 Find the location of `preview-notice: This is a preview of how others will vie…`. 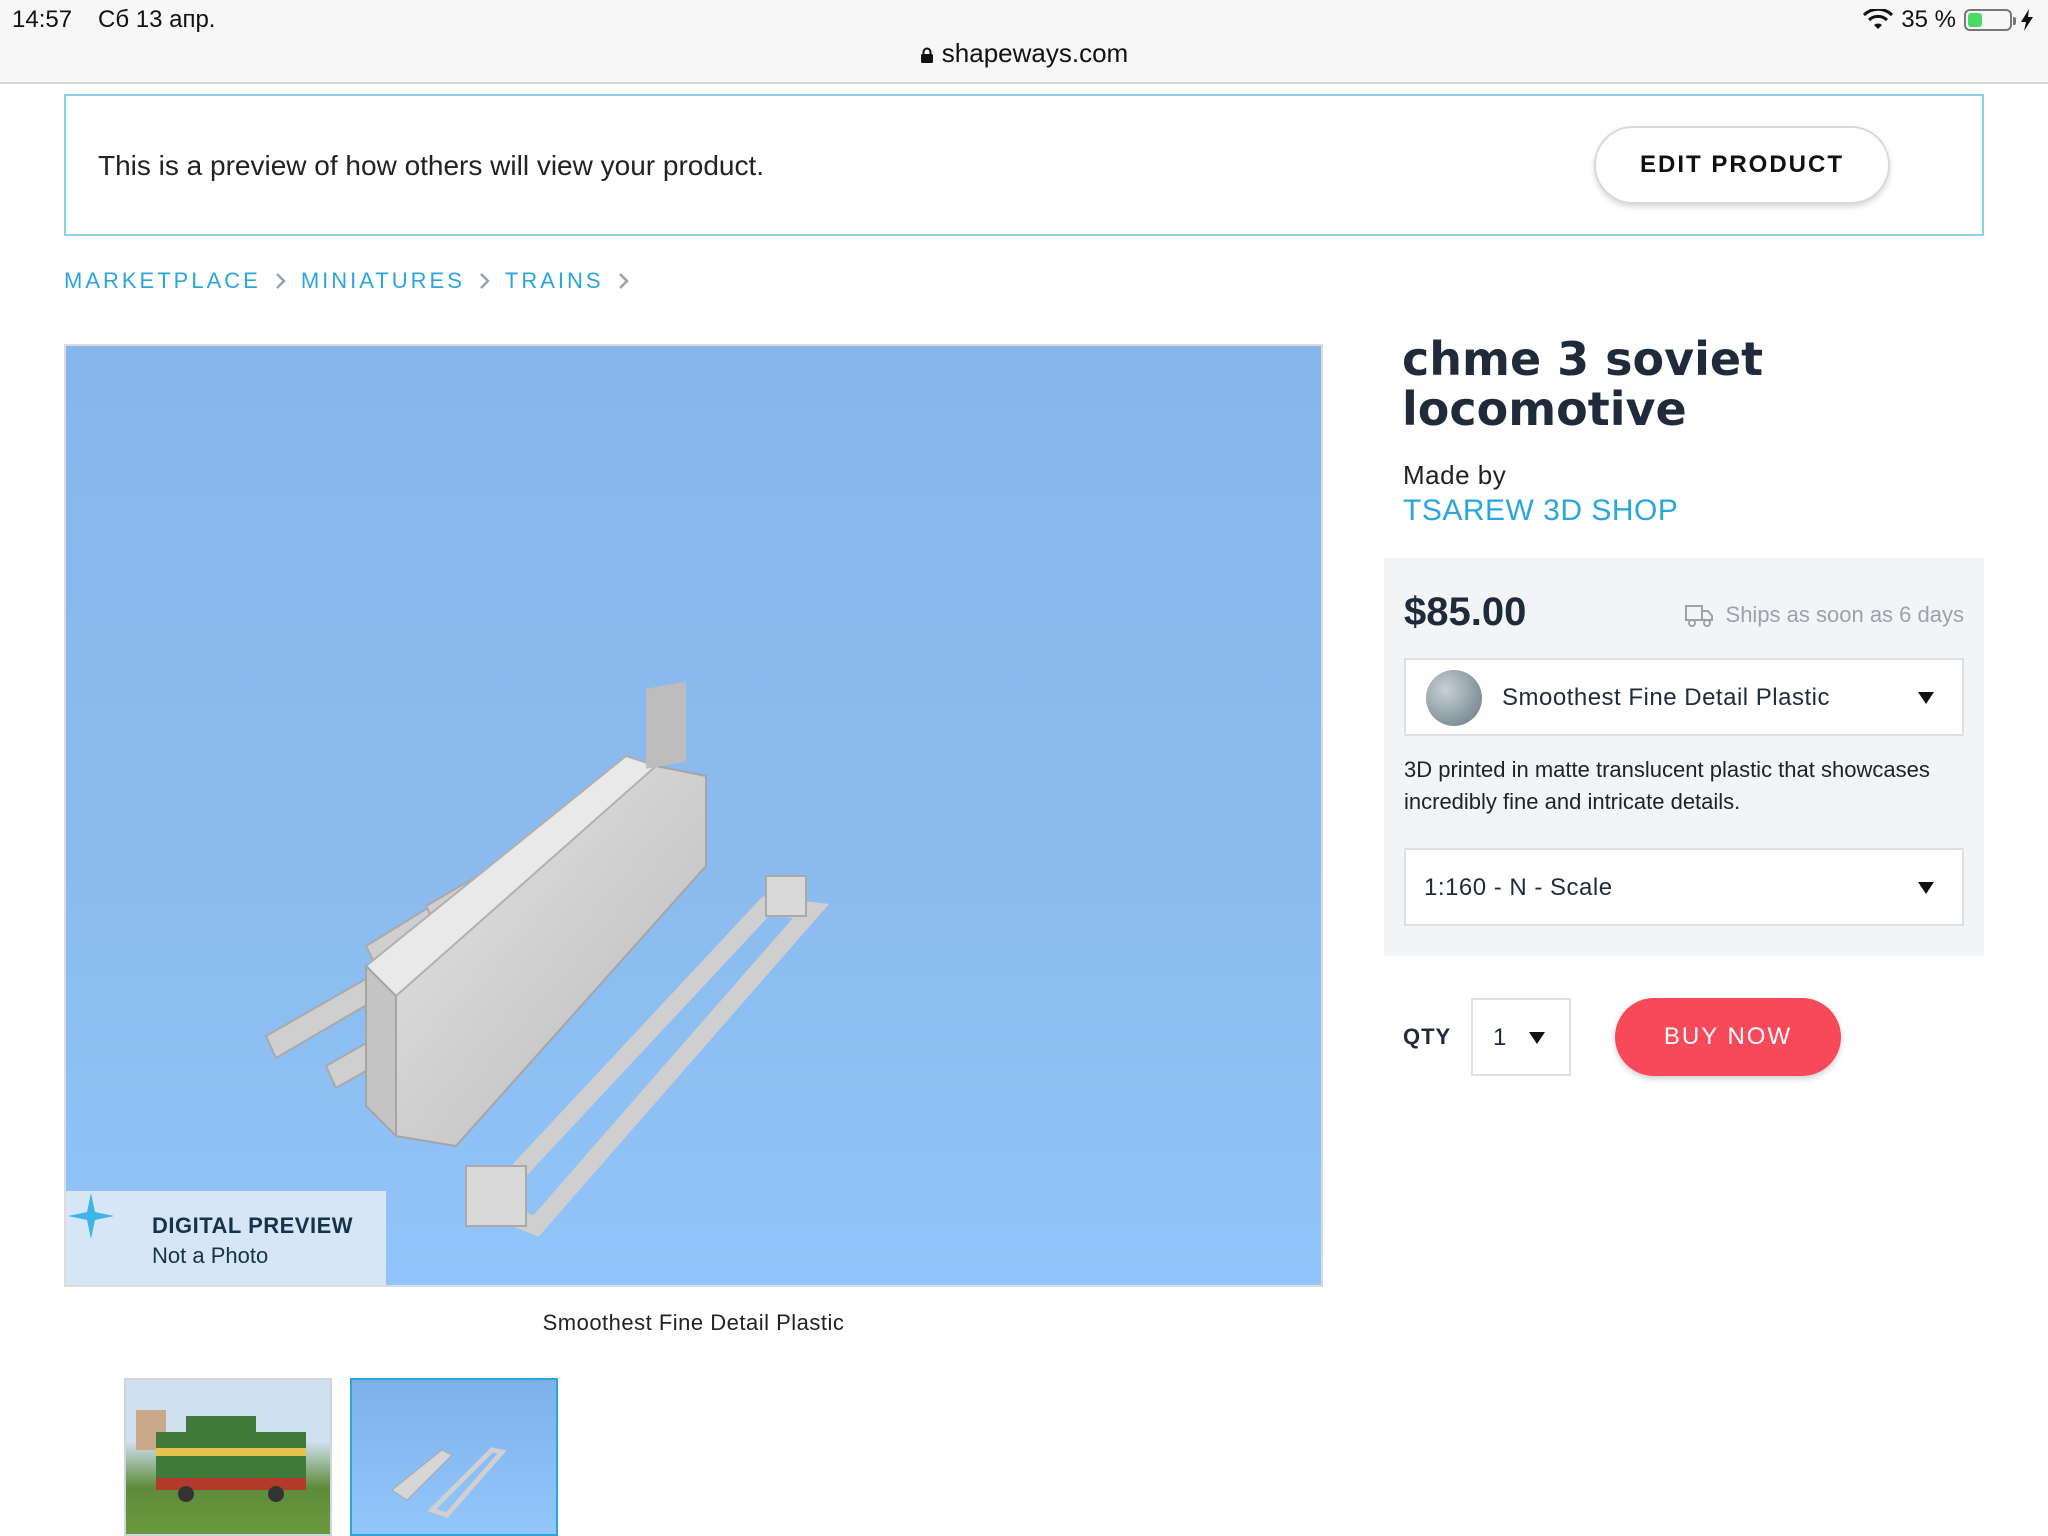

preview-notice: This is a preview of how others will vie… is located at coordinates (1024, 165).